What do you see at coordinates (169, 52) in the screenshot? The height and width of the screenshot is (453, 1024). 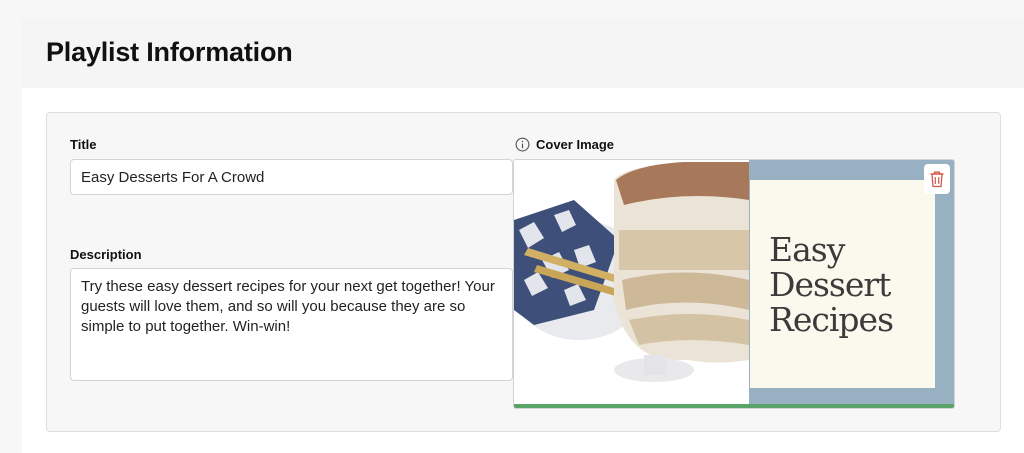 I see `page-title: Playlist Information` at bounding box center [169, 52].